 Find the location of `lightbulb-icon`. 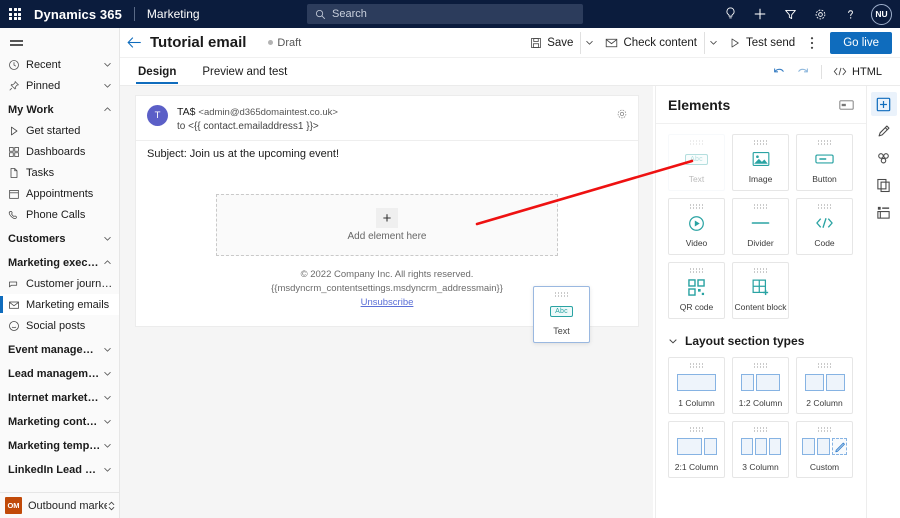

lightbulb-icon is located at coordinates (730, 14).